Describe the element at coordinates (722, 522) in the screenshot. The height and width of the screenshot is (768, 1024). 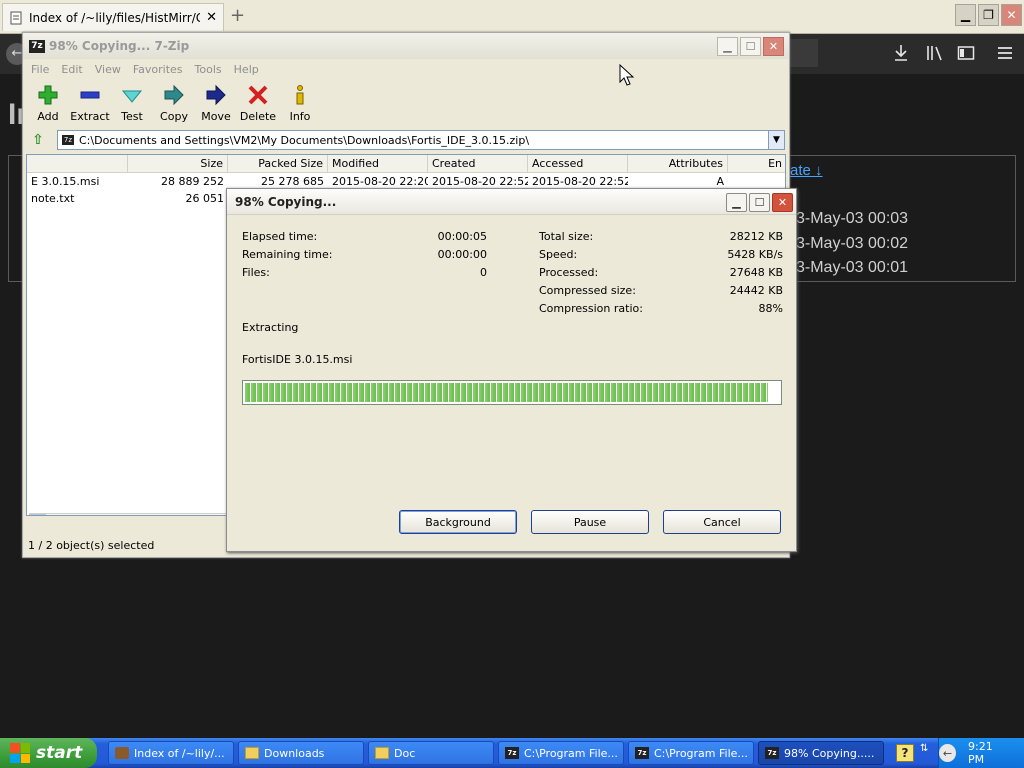
I see `cancel-button: Cancel` at that location.